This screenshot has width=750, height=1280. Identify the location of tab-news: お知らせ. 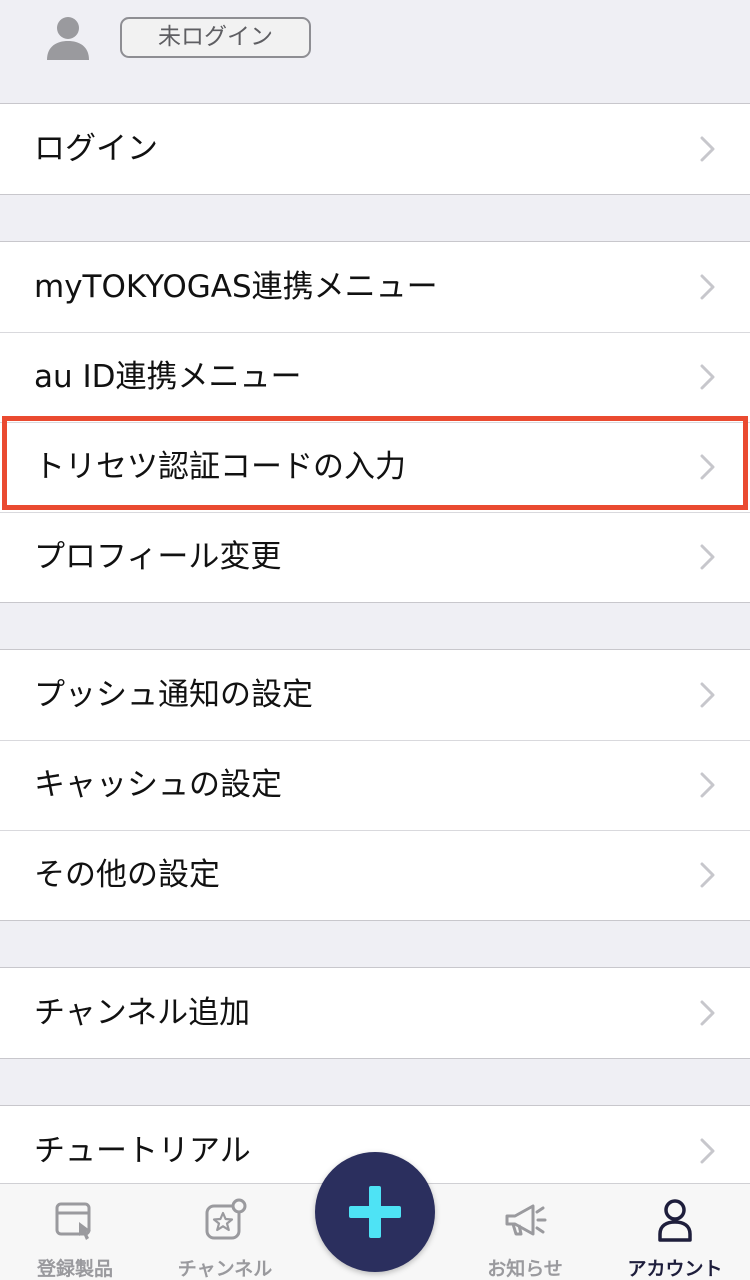
(525, 1232).